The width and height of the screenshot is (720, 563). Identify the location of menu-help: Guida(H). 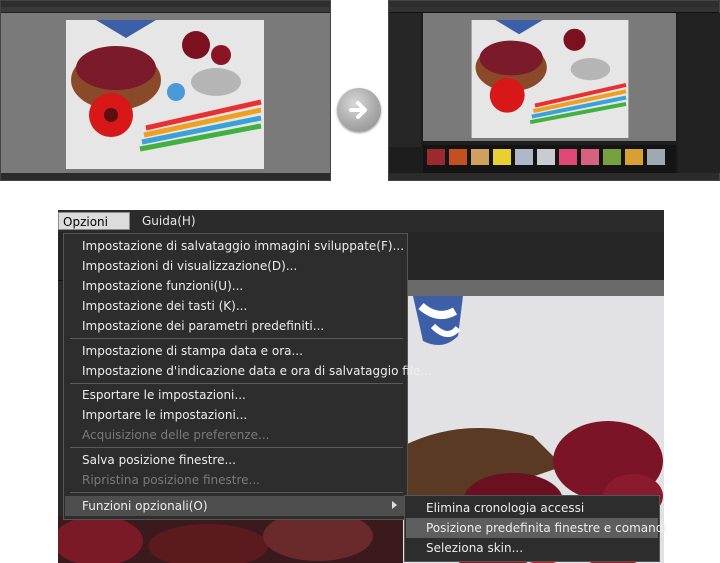
(169, 221).